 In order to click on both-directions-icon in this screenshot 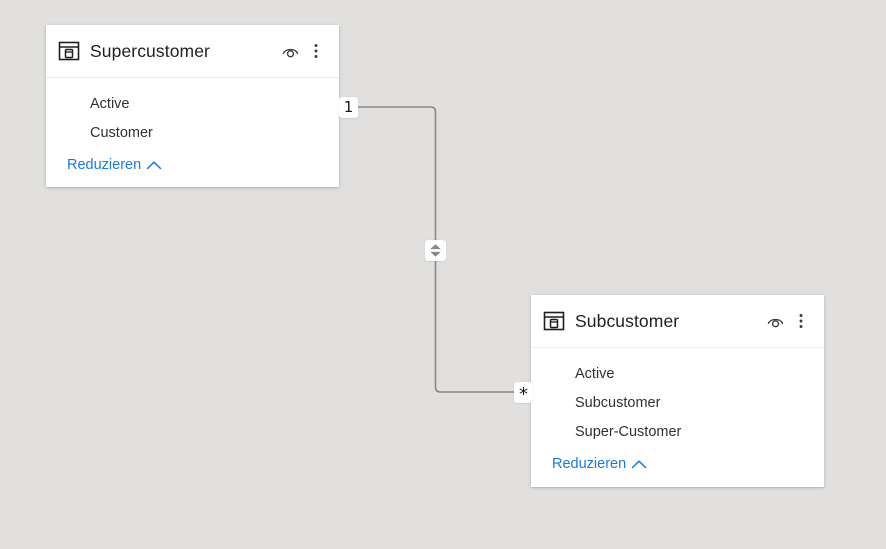, I will do `click(435, 250)`.